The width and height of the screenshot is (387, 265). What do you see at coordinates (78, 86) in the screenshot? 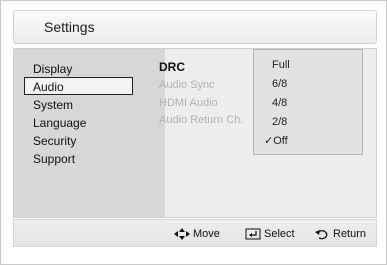
I see `sidebar-item-audio: Audio` at bounding box center [78, 86].